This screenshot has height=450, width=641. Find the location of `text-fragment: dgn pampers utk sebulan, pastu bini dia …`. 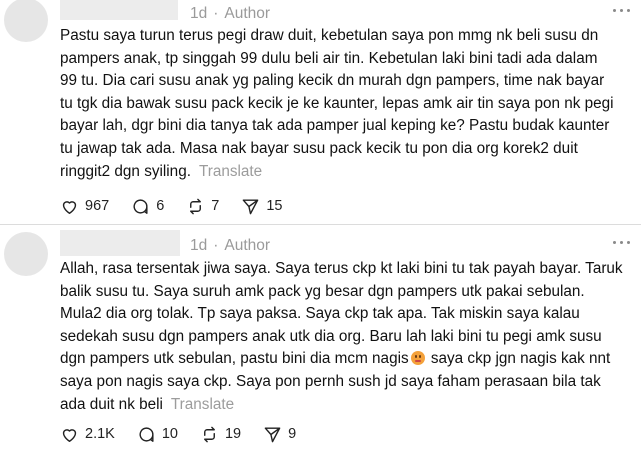

text-fragment: dgn pampers utk sebulan, pastu bini dia … is located at coordinates (234, 359).